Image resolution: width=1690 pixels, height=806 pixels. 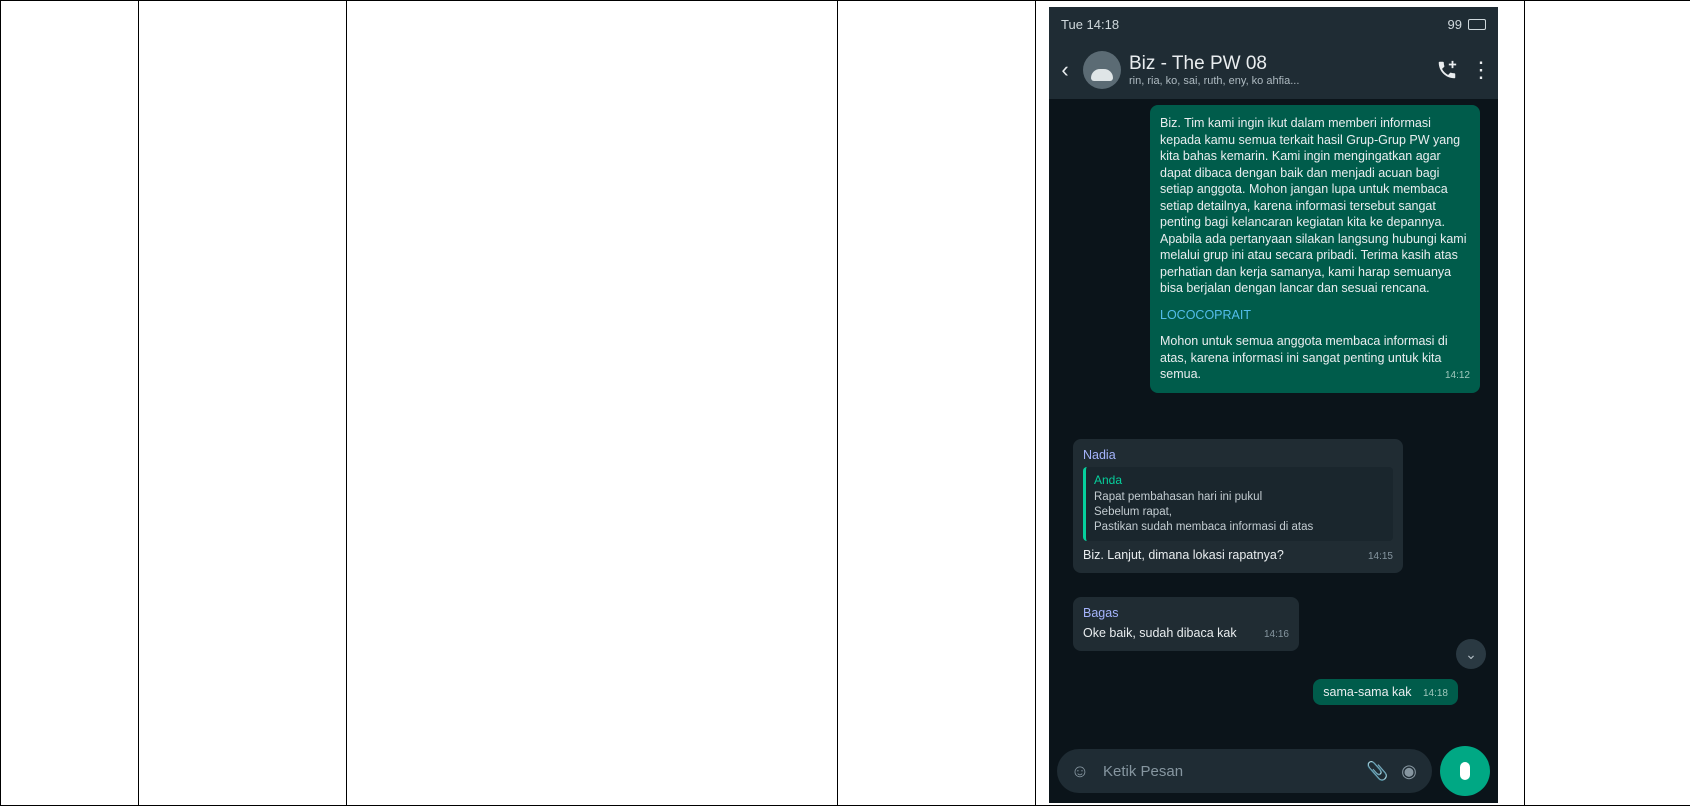 What do you see at coordinates (1108, 480) in the screenshot?
I see `quote-author: Anda` at bounding box center [1108, 480].